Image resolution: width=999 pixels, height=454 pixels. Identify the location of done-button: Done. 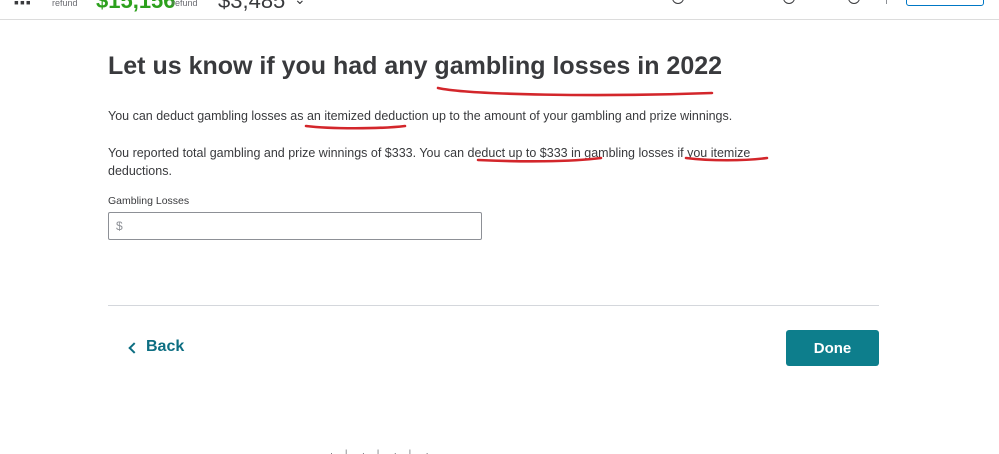
(832, 348).